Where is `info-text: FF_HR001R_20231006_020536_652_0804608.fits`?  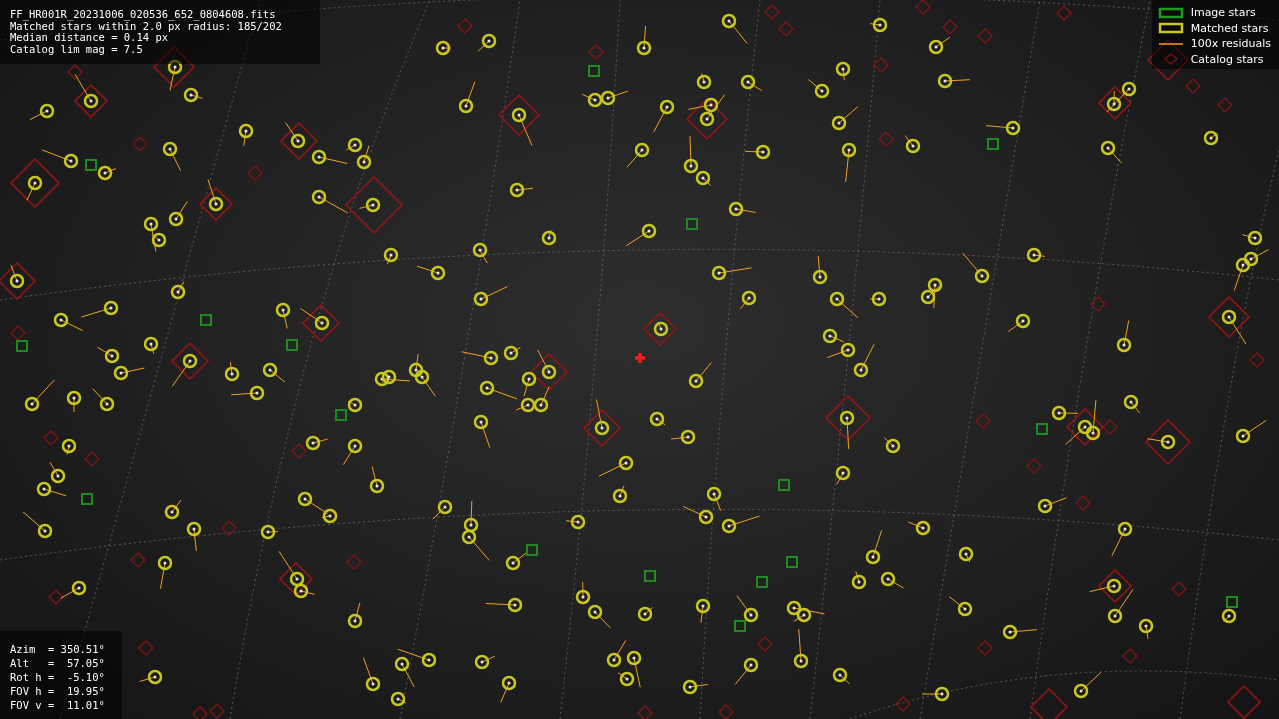
info-text: FF_HR001R_20231006_020536_652_0804608.fits is located at coordinates (143, 15).